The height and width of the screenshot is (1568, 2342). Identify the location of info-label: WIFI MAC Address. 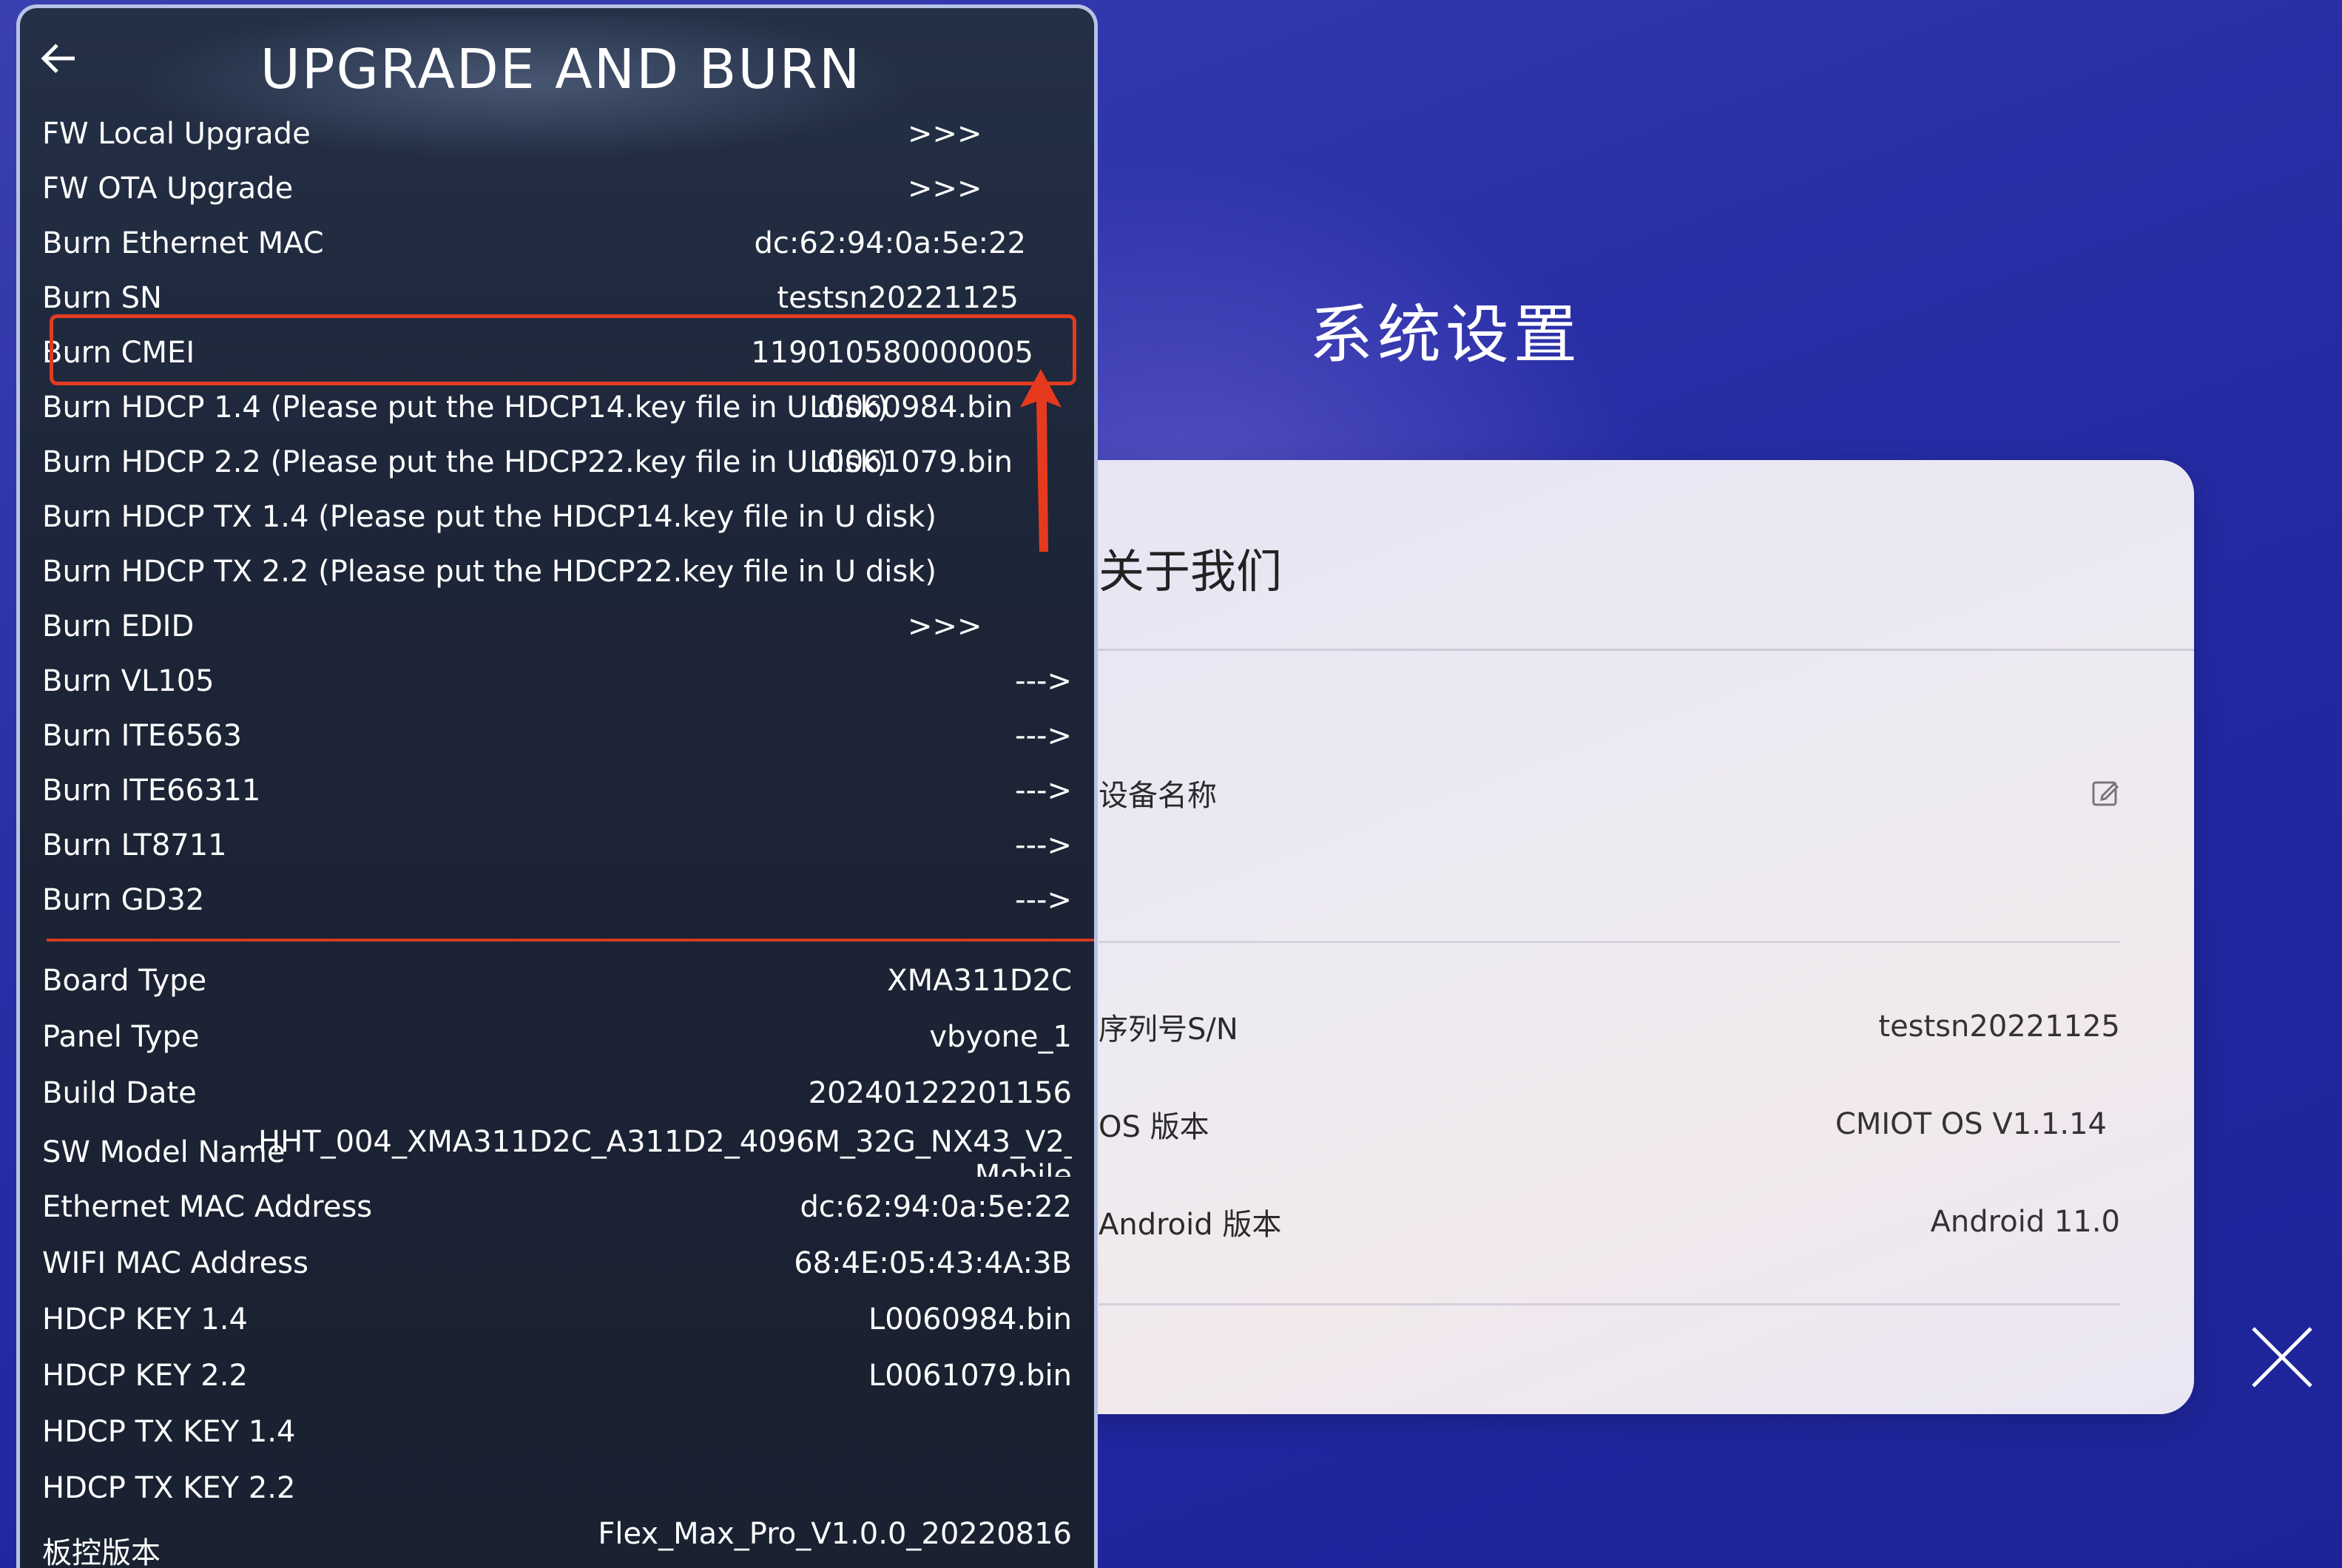
(175, 1263).